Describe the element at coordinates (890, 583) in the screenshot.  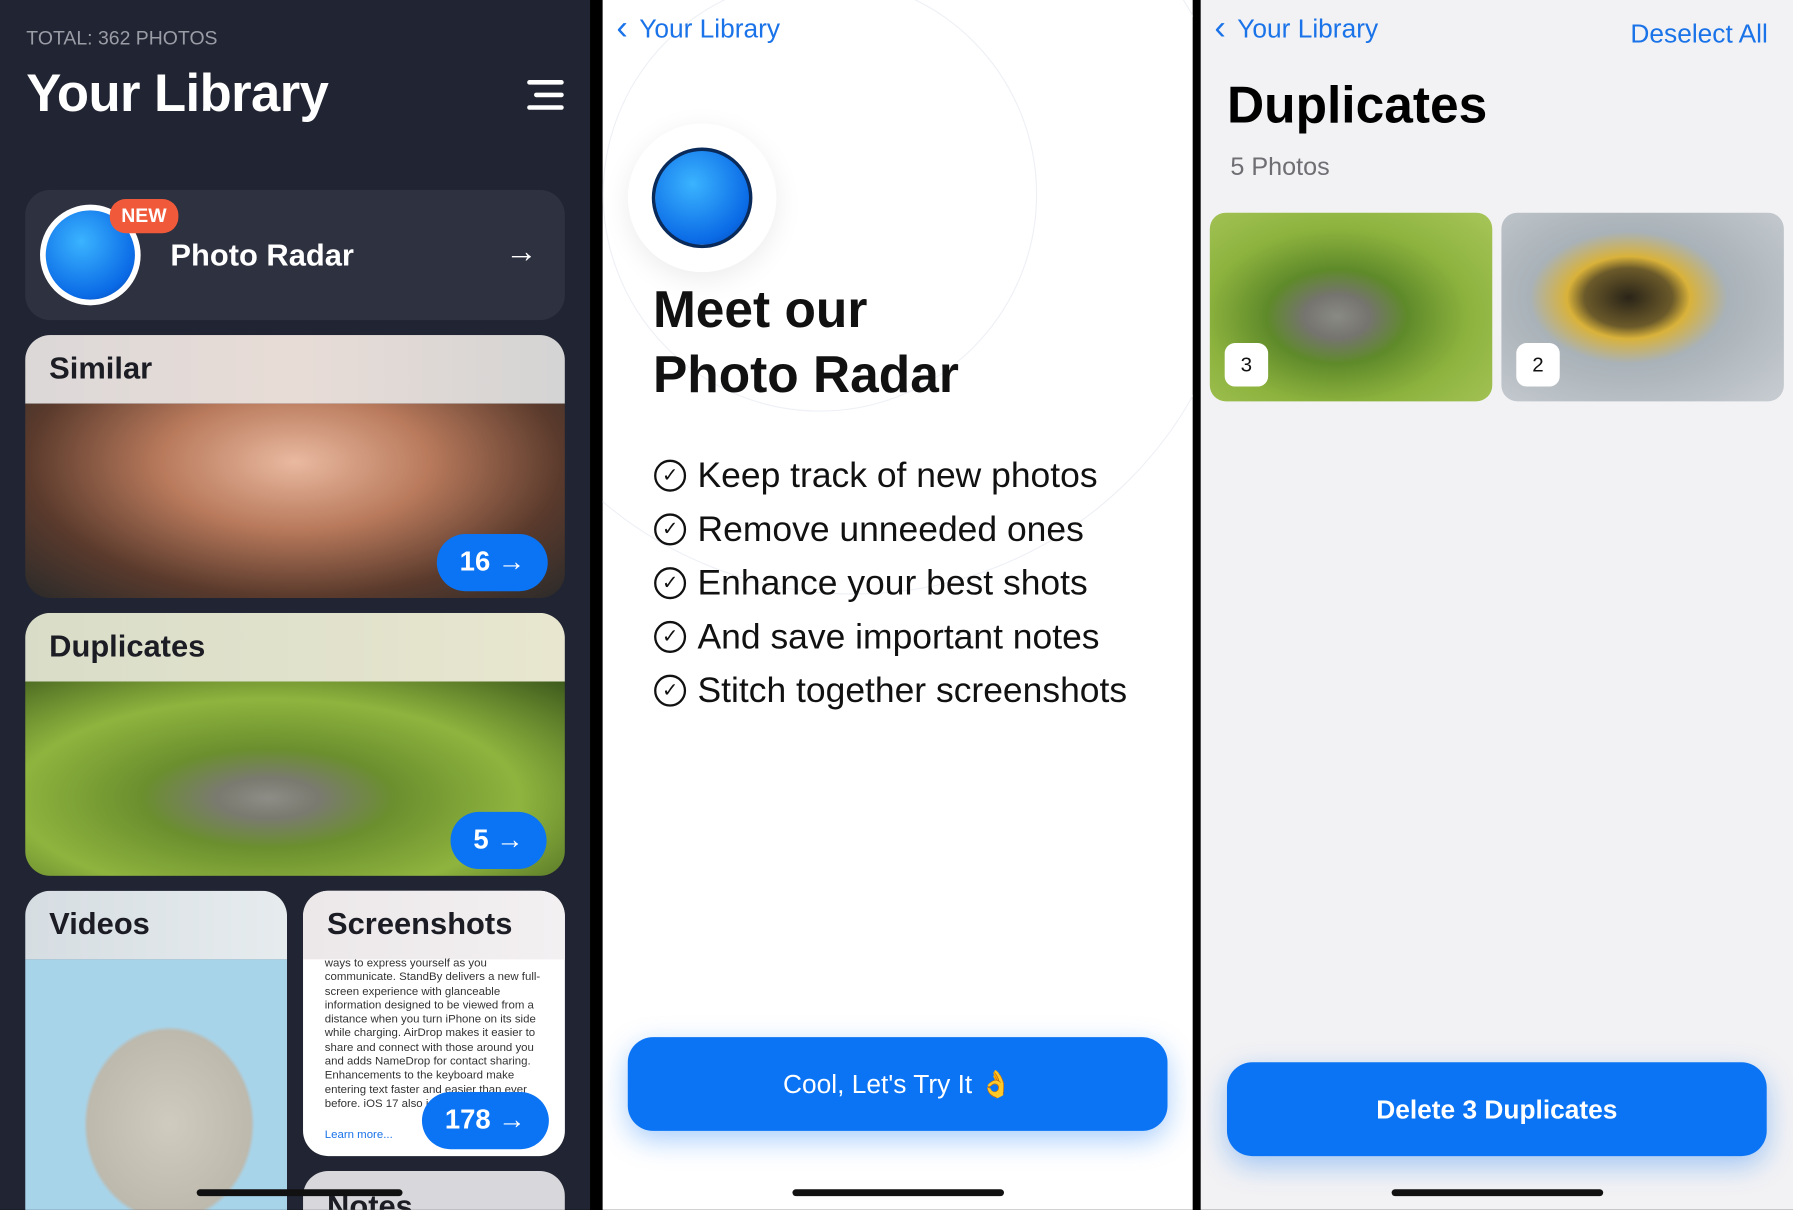
I see `feature-item: ✓ Enhance your best shots` at that location.